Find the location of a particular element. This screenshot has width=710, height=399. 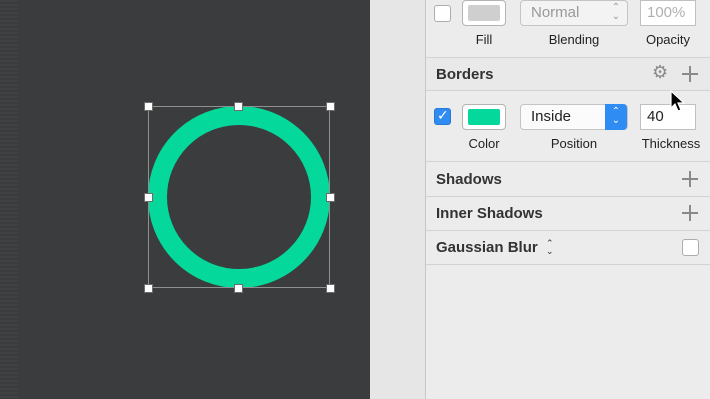

border-thickness-value: 40 is located at coordinates (655, 116).